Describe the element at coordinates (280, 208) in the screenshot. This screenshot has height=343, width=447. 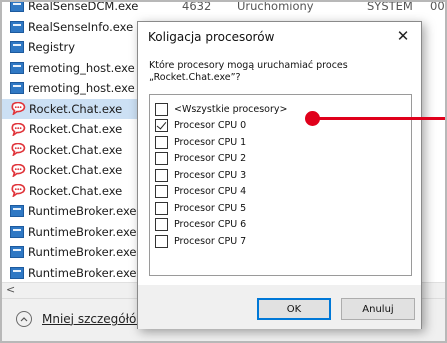
I see `processor-option: Procesor CPU 5` at that location.